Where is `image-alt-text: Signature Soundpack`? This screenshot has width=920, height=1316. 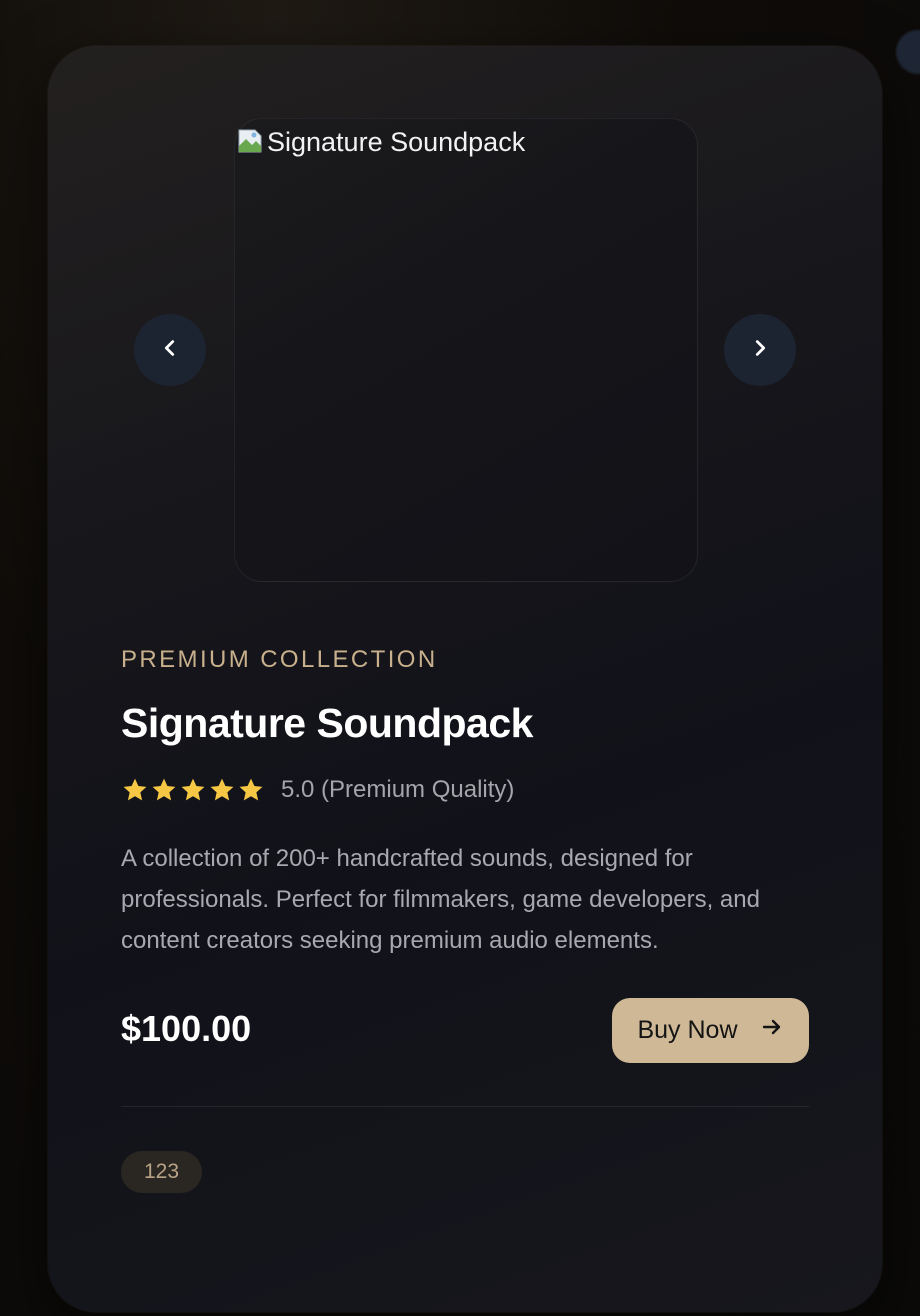
image-alt-text: Signature Soundpack is located at coordinates (396, 142).